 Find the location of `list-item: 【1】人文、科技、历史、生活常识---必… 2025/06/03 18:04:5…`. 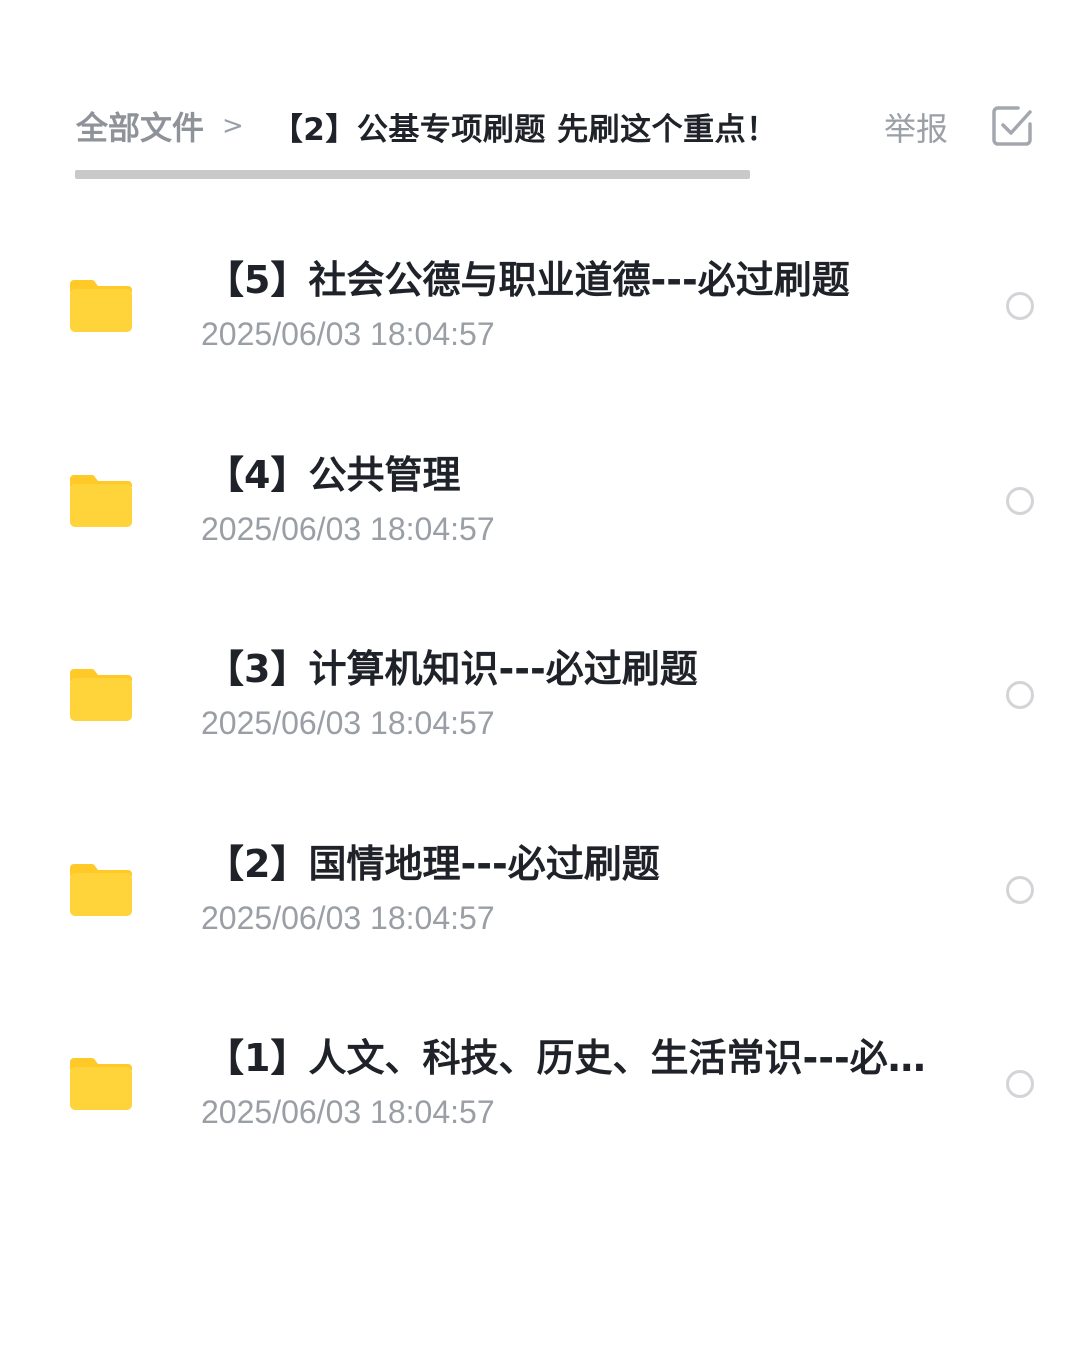

list-item: 【1】人文、科技、历史、生活常识---必… 2025/06/03 18:04:5… is located at coordinates (540, 1083).